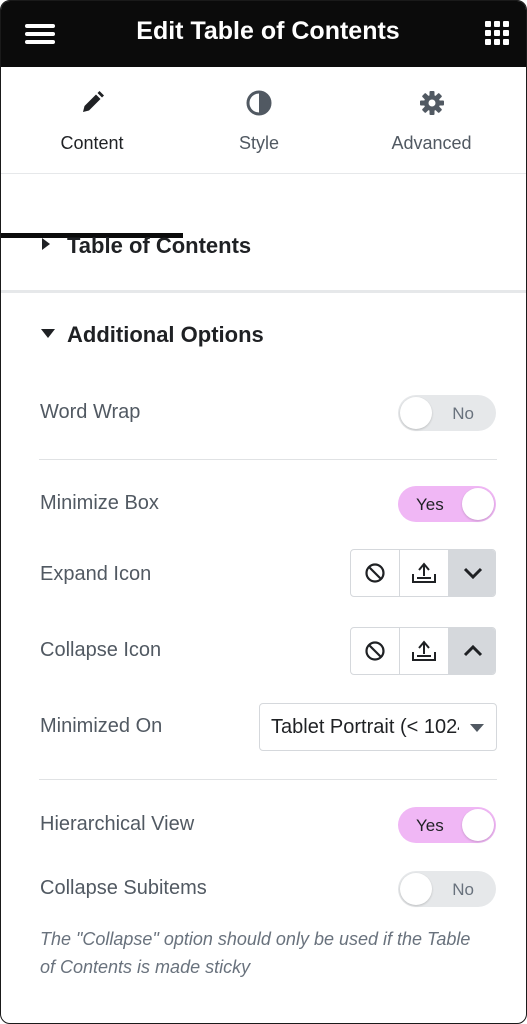 The width and height of the screenshot is (527, 1024). Describe the element at coordinates (46, 244) in the screenshot. I see `caret-right-icon` at that location.